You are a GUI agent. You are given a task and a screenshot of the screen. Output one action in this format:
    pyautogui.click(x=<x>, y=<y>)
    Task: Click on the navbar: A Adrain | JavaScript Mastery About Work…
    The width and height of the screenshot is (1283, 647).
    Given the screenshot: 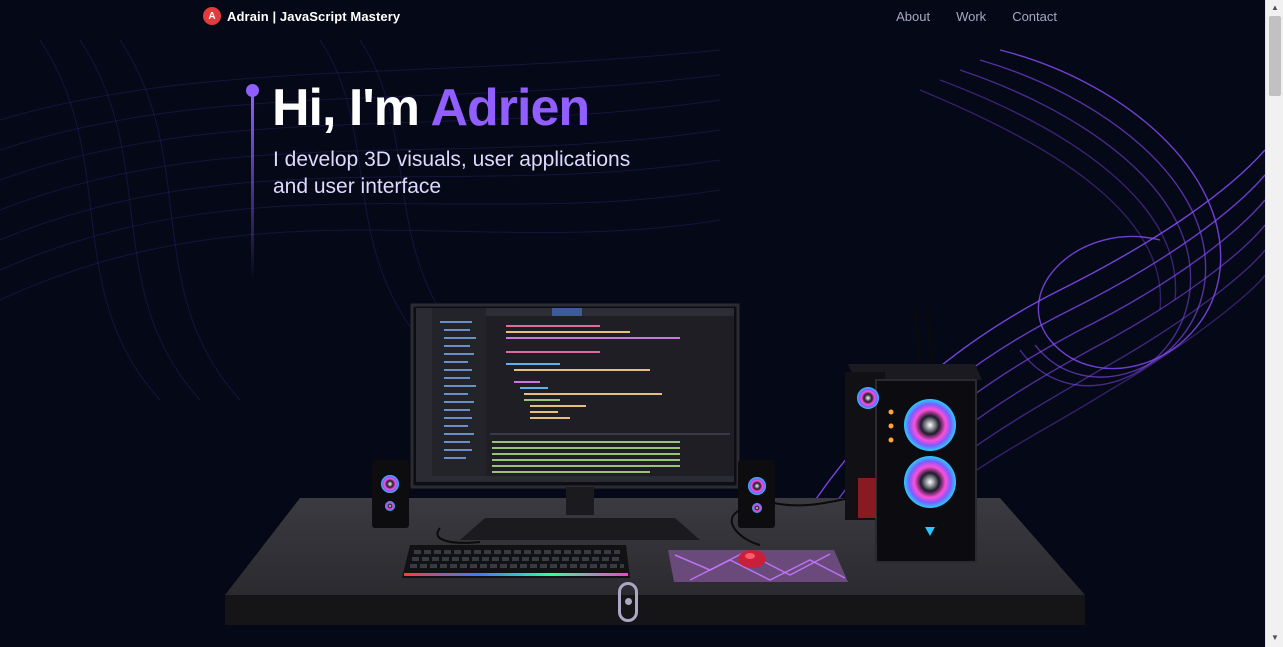 What is the action you would take?
    pyautogui.click(x=632, y=20)
    